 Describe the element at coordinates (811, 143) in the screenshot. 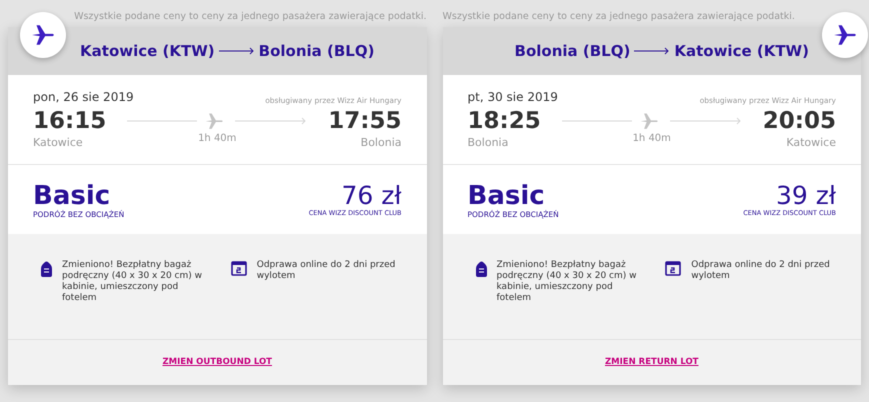

I see `arrival-city: Katowice` at that location.